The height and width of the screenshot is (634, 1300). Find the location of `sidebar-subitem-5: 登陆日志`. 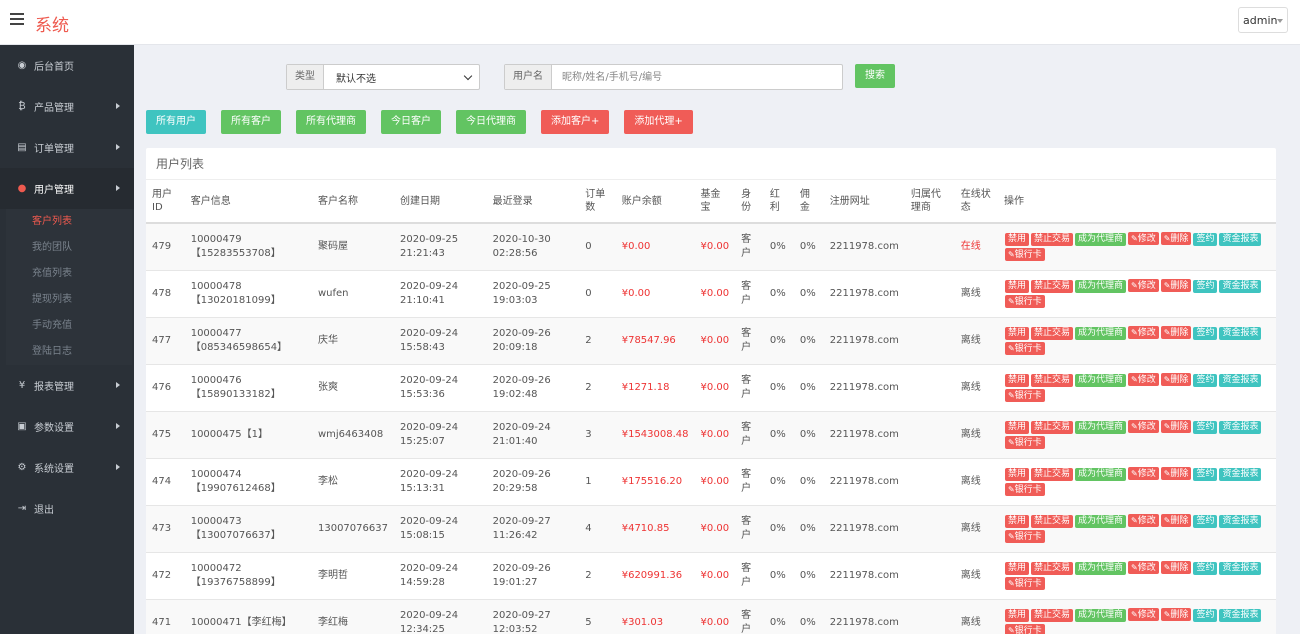

sidebar-subitem-5: 登陆日志 is located at coordinates (69, 352).